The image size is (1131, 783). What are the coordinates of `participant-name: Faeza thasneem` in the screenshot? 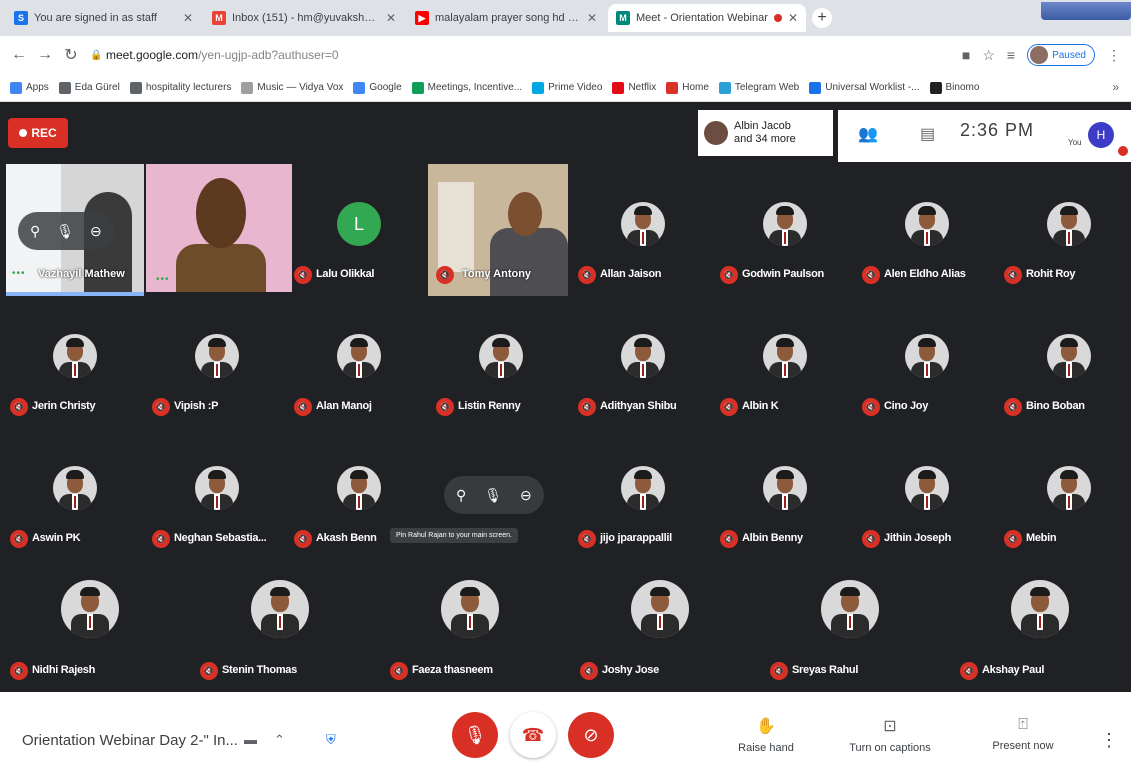 It's located at (452, 670).